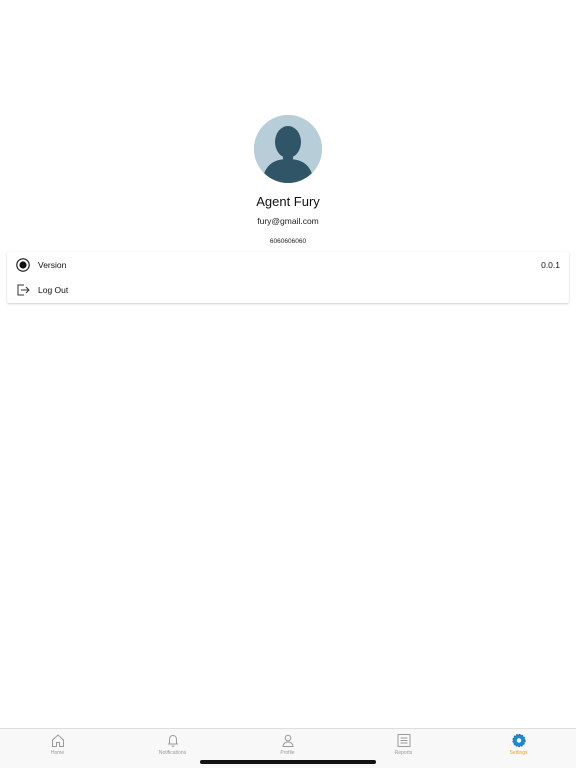 The height and width of the screenshot is (768, 576). I want to click on tab-profile: Profile, so click(287, 746).